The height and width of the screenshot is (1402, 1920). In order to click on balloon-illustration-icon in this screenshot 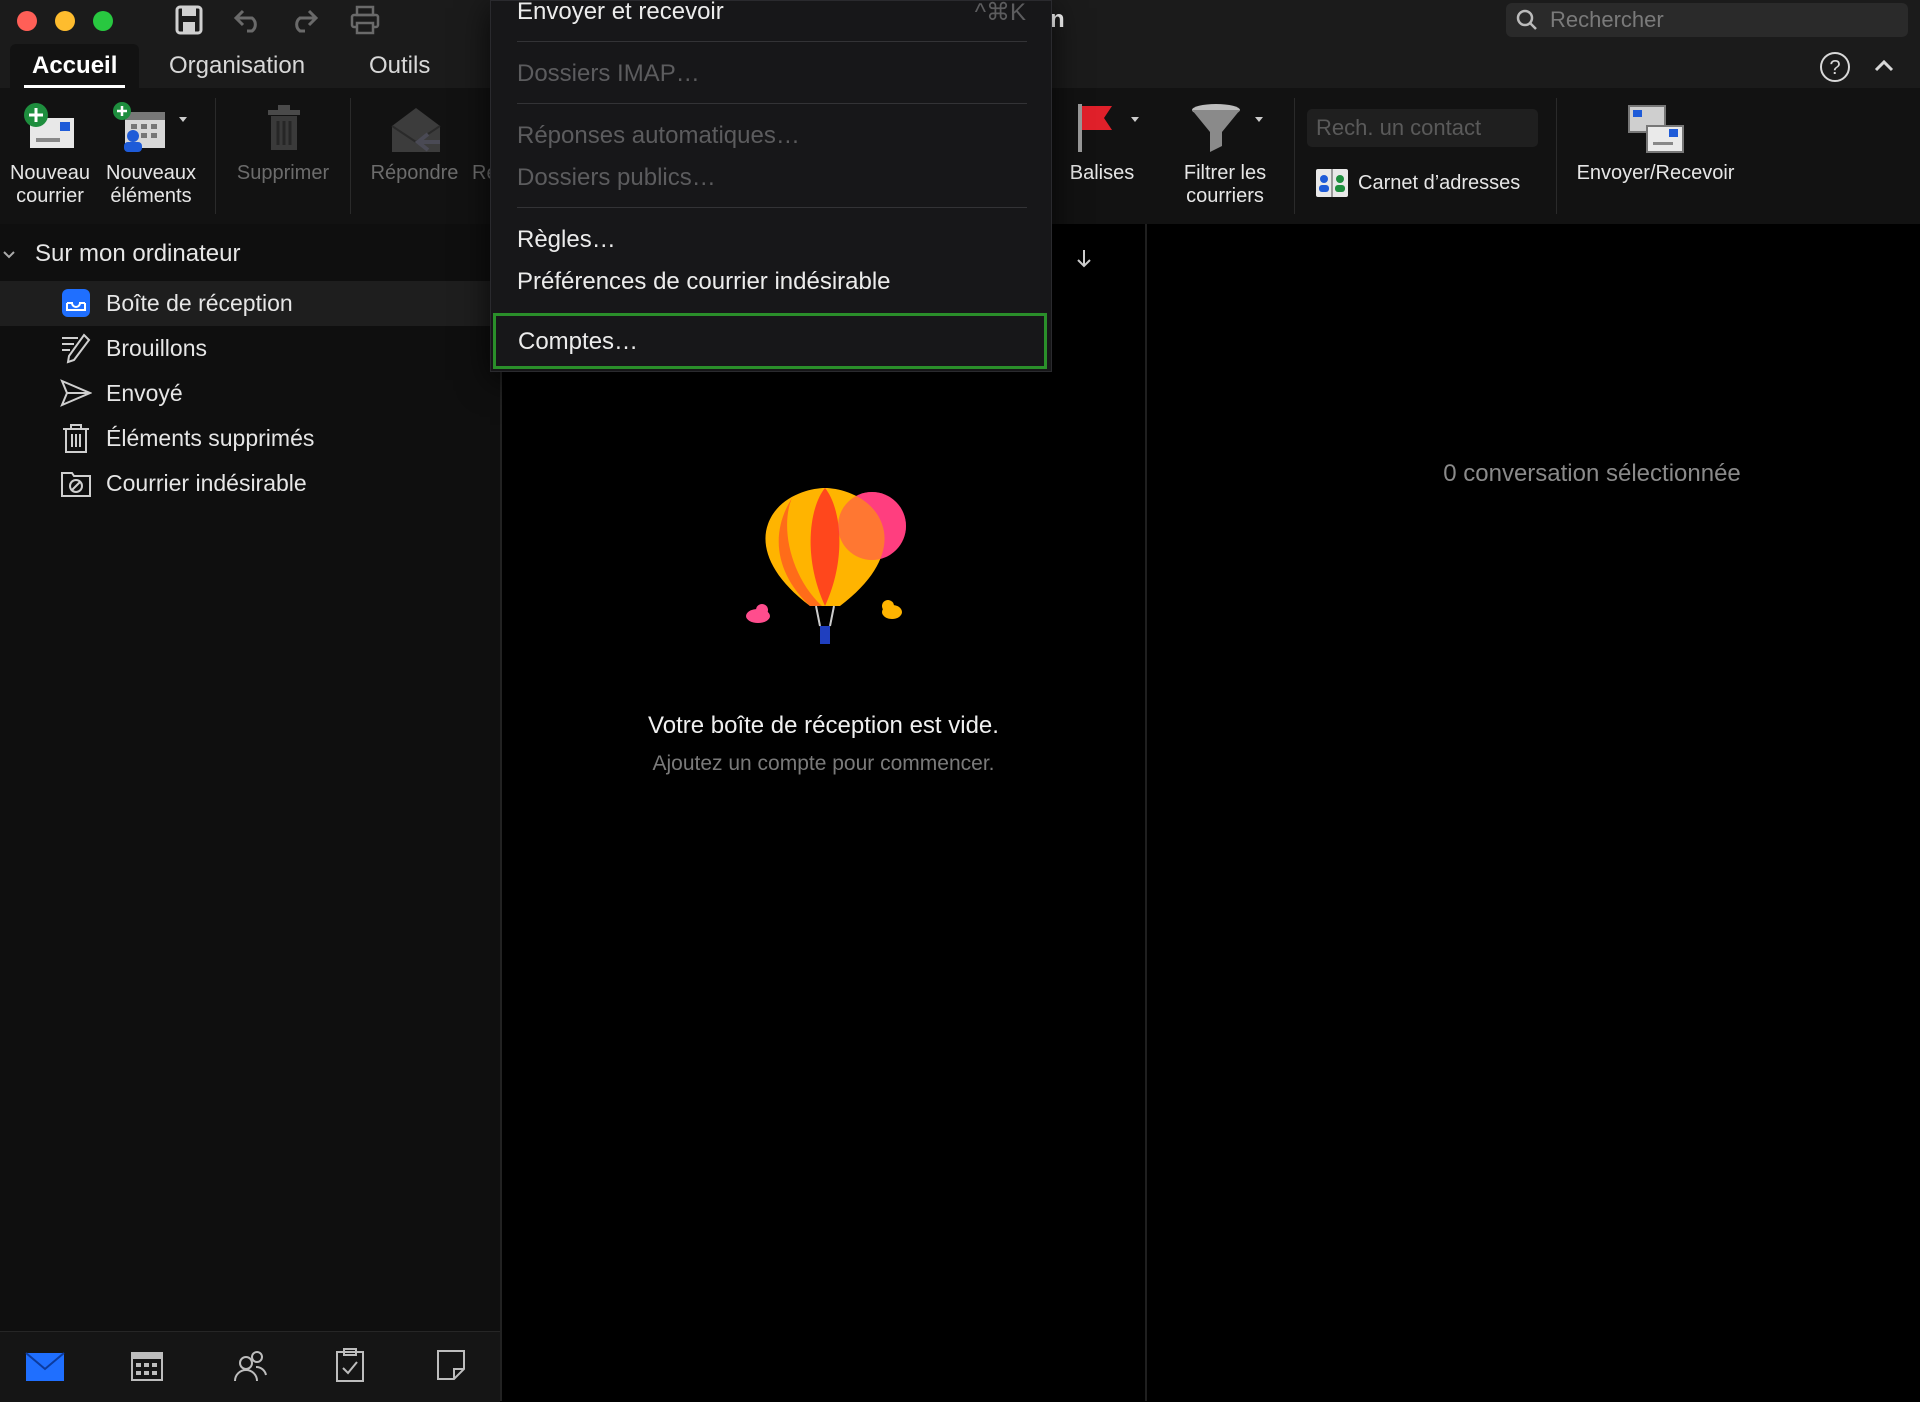, I will do `click(826, 566)`.